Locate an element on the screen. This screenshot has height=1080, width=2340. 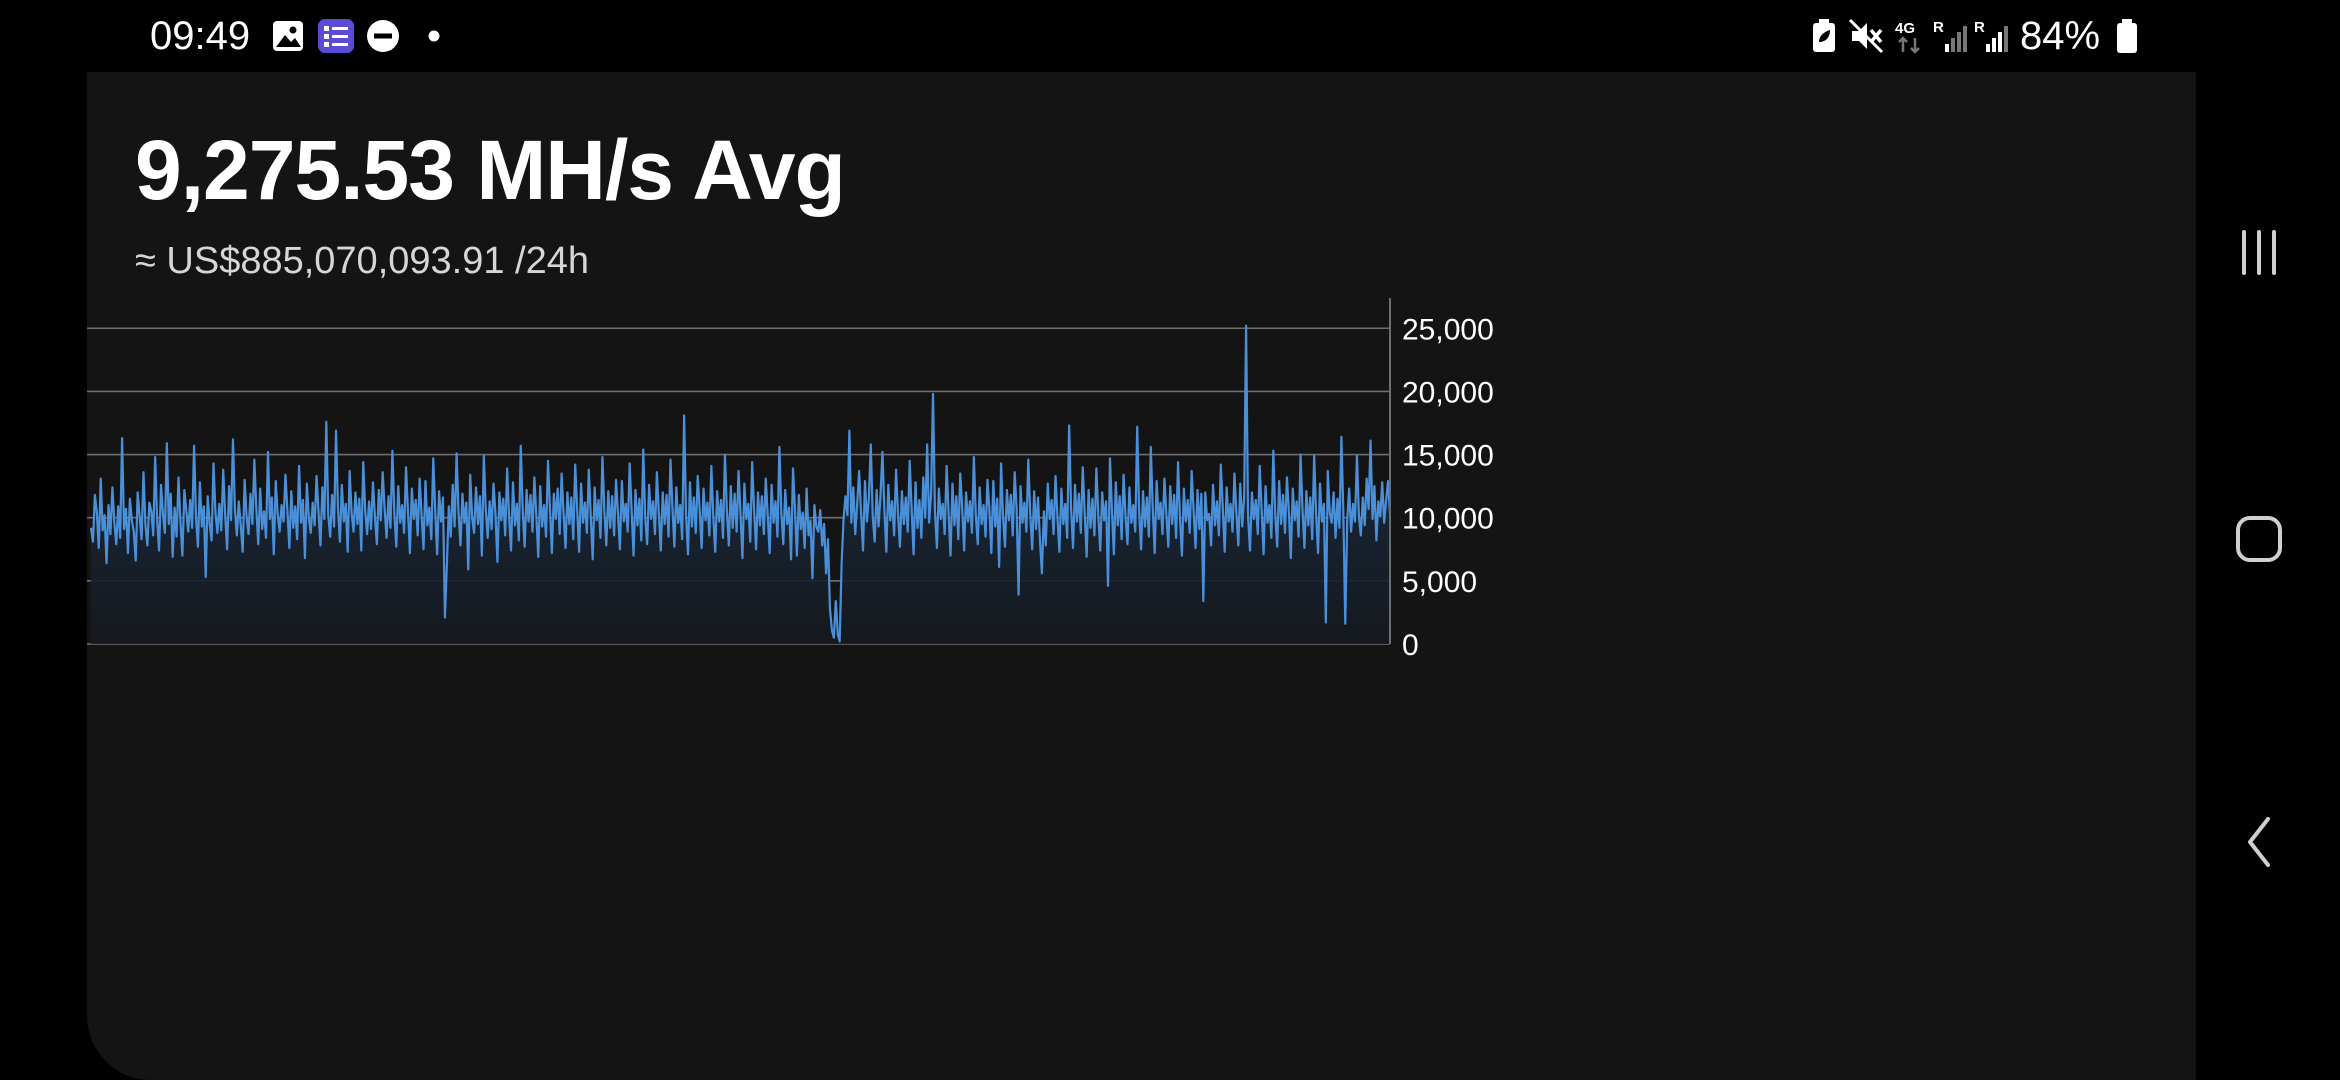
svg-text: 4G is located at coordinates (1905, 28).